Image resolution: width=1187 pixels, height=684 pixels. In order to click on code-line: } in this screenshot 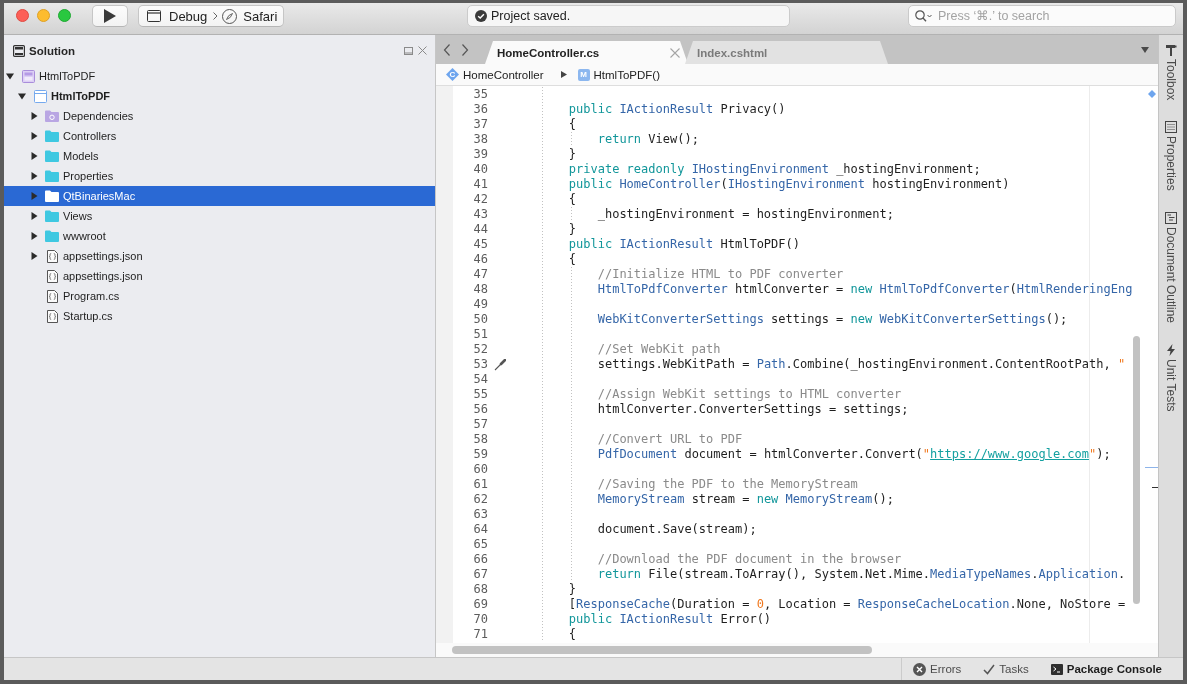, I will do `click(572, 589)`.